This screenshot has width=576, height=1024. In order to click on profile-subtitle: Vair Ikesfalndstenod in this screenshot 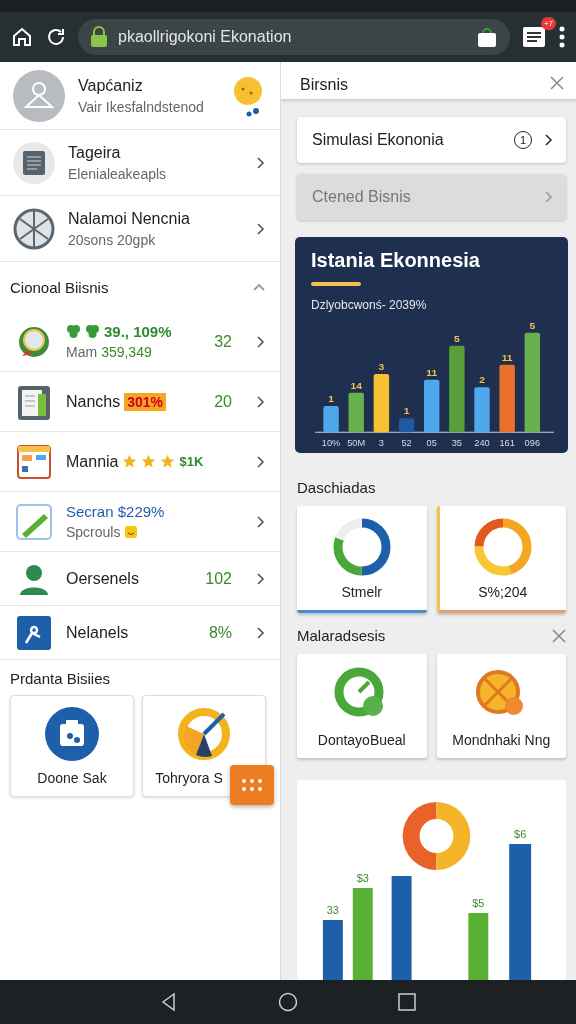, I will do `click(141, 106)`.